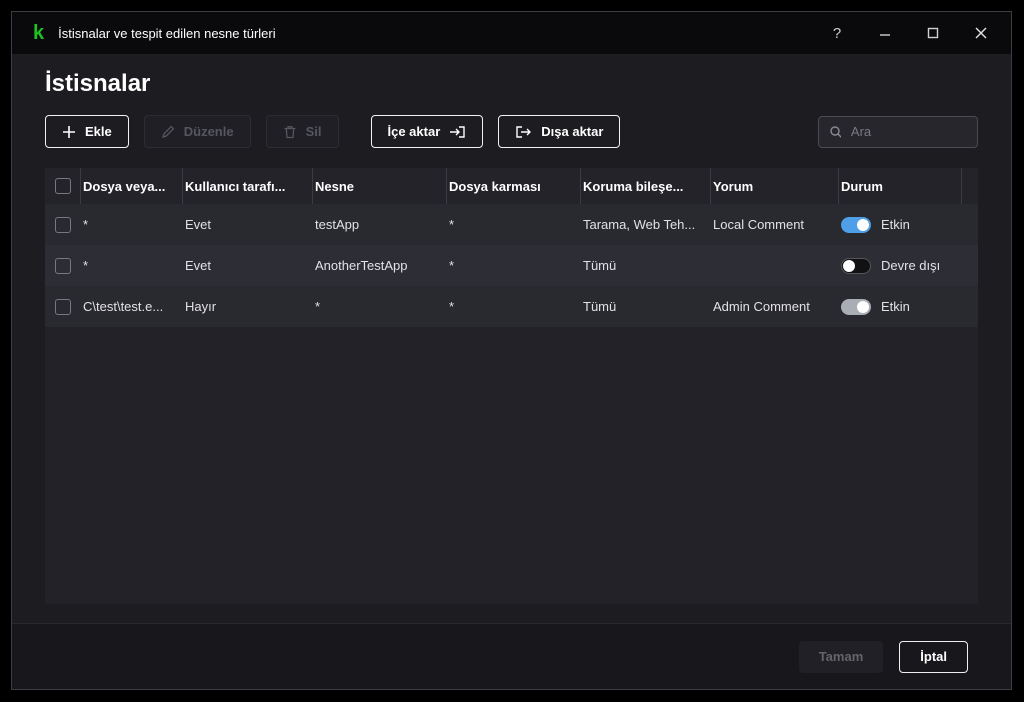 The image size is (1024, 702). I want to click on cell-object: AnotherTestApp, so click(361, 265).